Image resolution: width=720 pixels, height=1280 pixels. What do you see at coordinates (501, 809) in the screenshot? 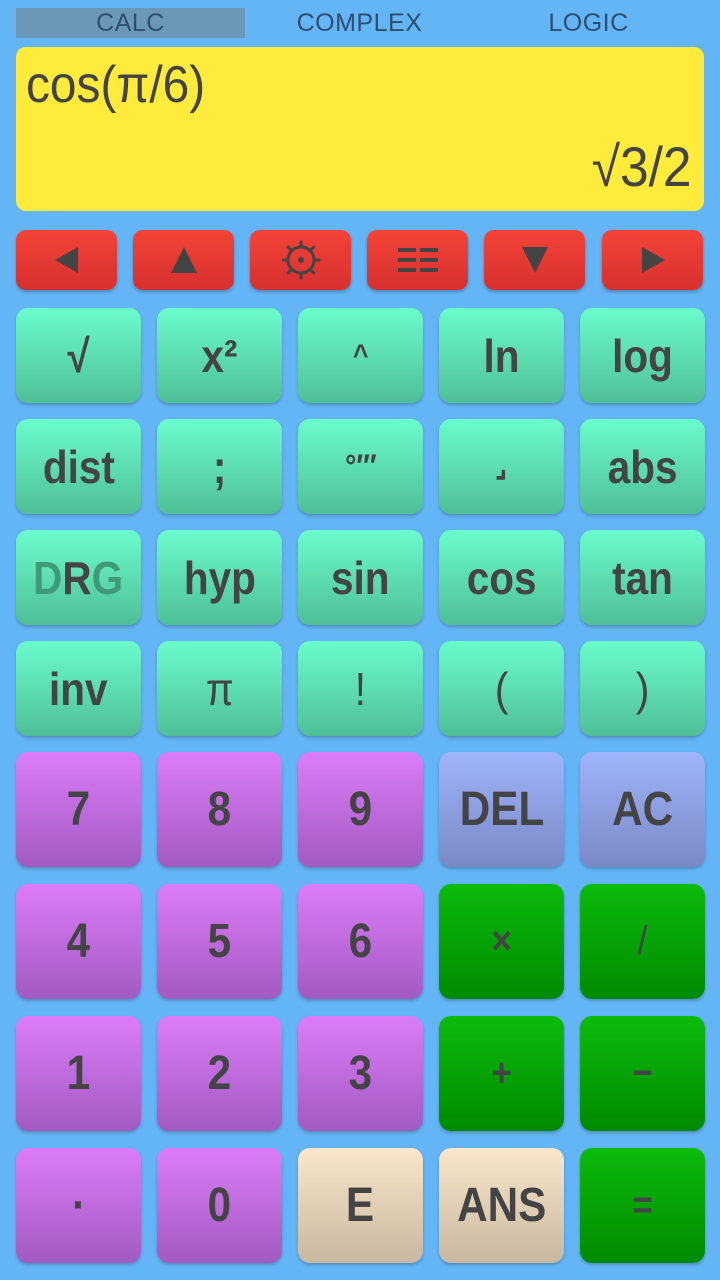
I see `key-delete: DEL` at bounding box center [501, 809].